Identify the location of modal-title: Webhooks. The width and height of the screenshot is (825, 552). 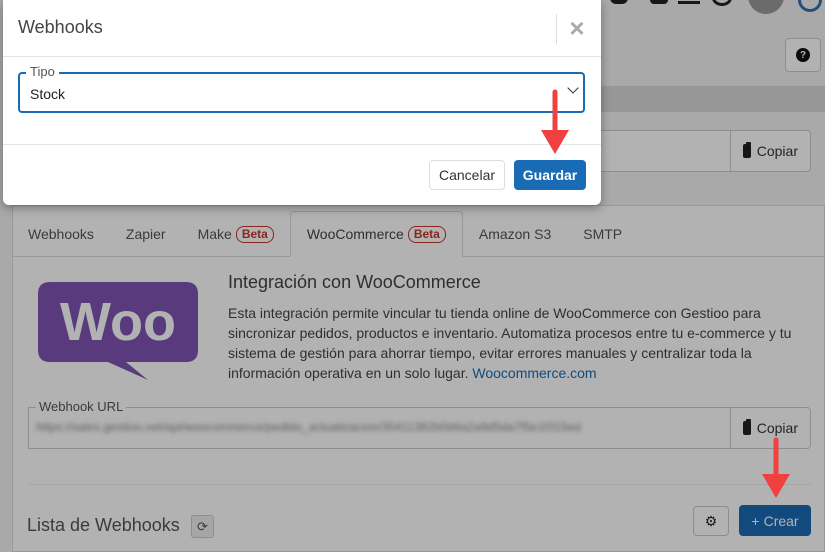
(60, 27).